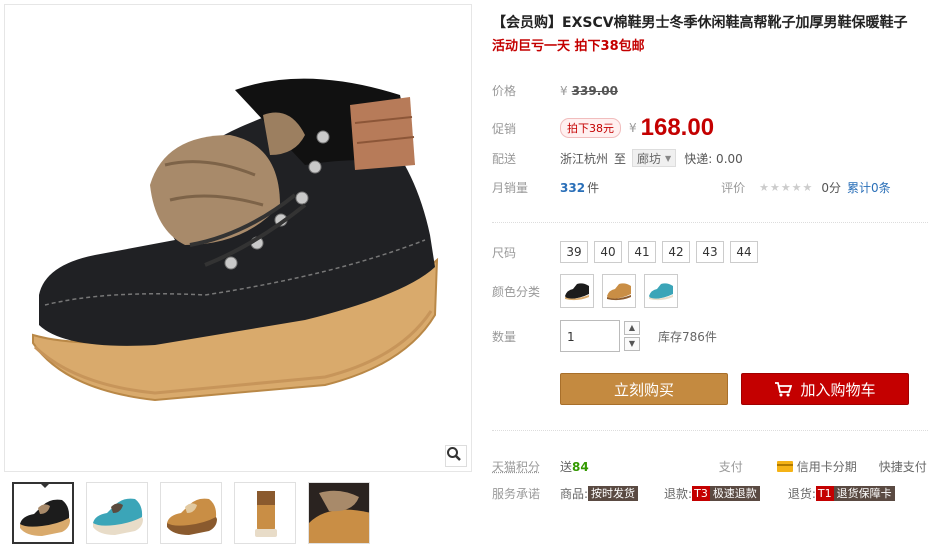  I want to click on points-row: 天猫积分 送 84 支付 信用卡分期 快捷支付, so click(710, 466).